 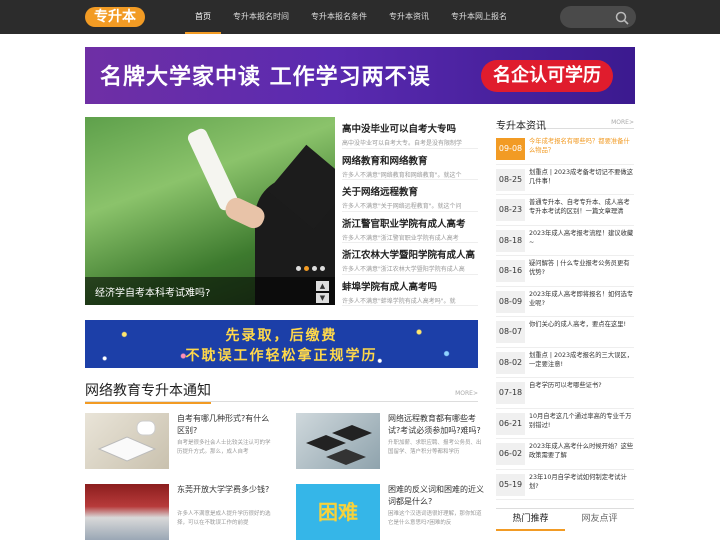 I want to click on card-title: 自考有哪几种形式?有什么区别?, so click(x=226, y=425).